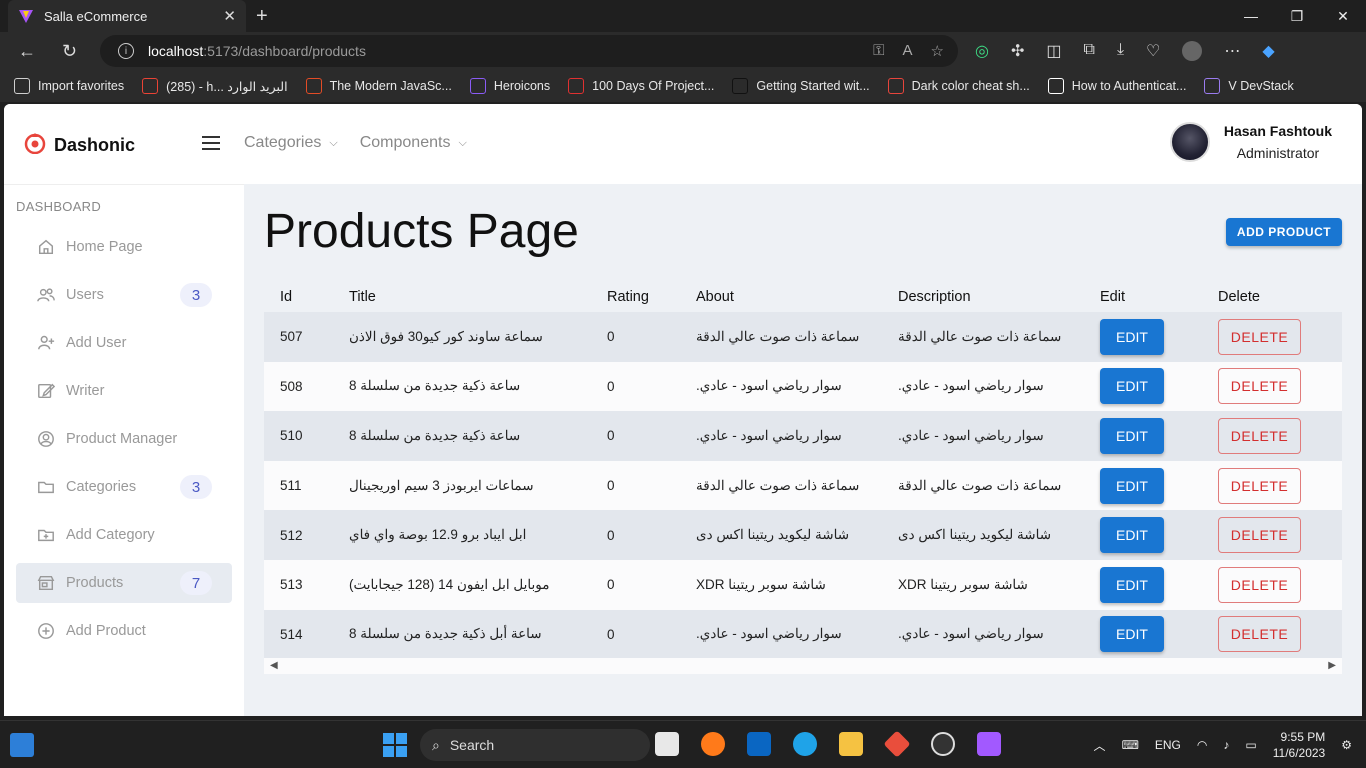 The width and height of the screenshot is (1366, 768). What do you see at coordinates (535, 745) in the screenshot?
I see `taskbar-search: ⌕ Search` at bounding box center [535, 745].